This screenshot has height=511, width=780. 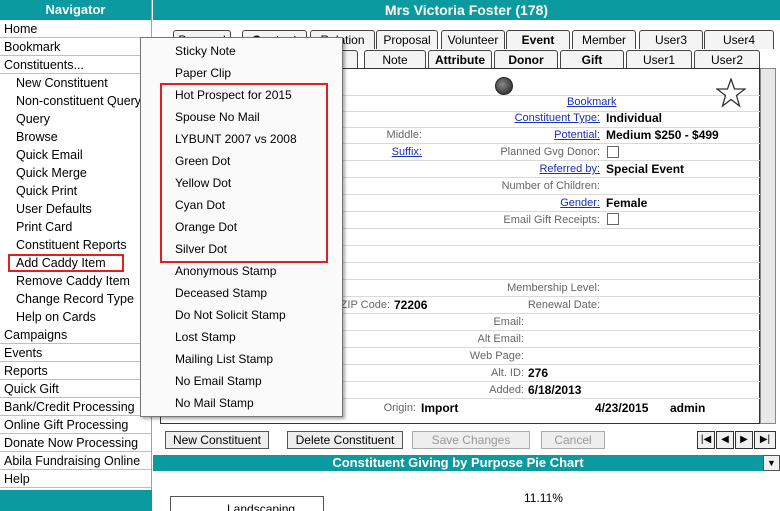 I want to click on tab-volunteer: Volunteer, so click(x=473, y=39).